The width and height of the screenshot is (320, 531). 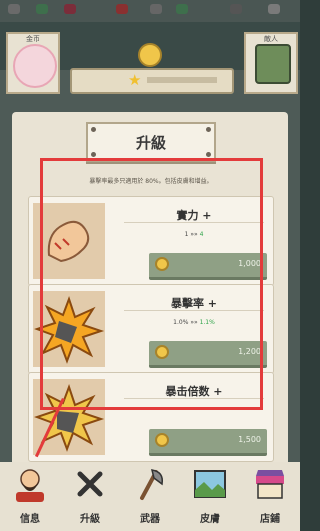 I want to click on bottom-nav: 信息 升級 武器 皮膚 店鋪, so click(x=150, y=496).